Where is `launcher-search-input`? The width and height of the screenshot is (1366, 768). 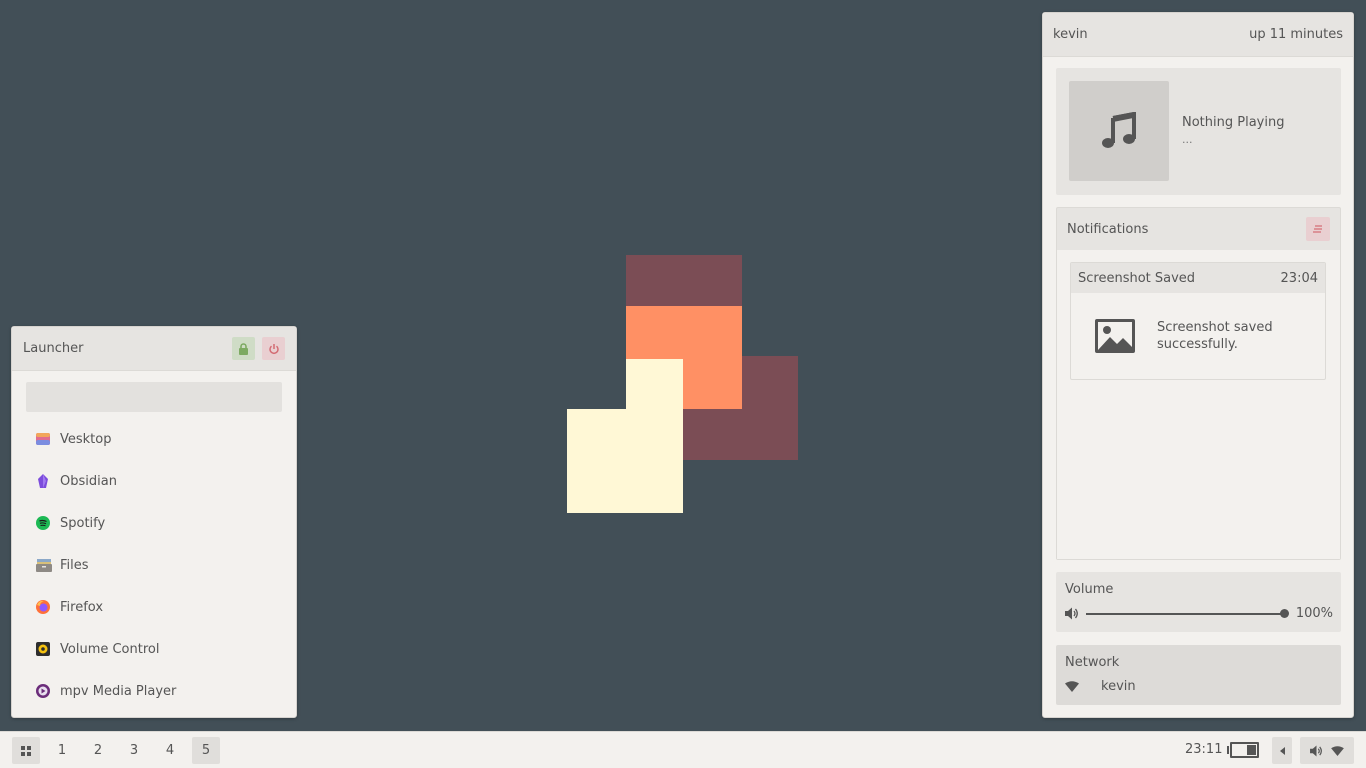 launcher-search-input is located at coordinates (154, 397).